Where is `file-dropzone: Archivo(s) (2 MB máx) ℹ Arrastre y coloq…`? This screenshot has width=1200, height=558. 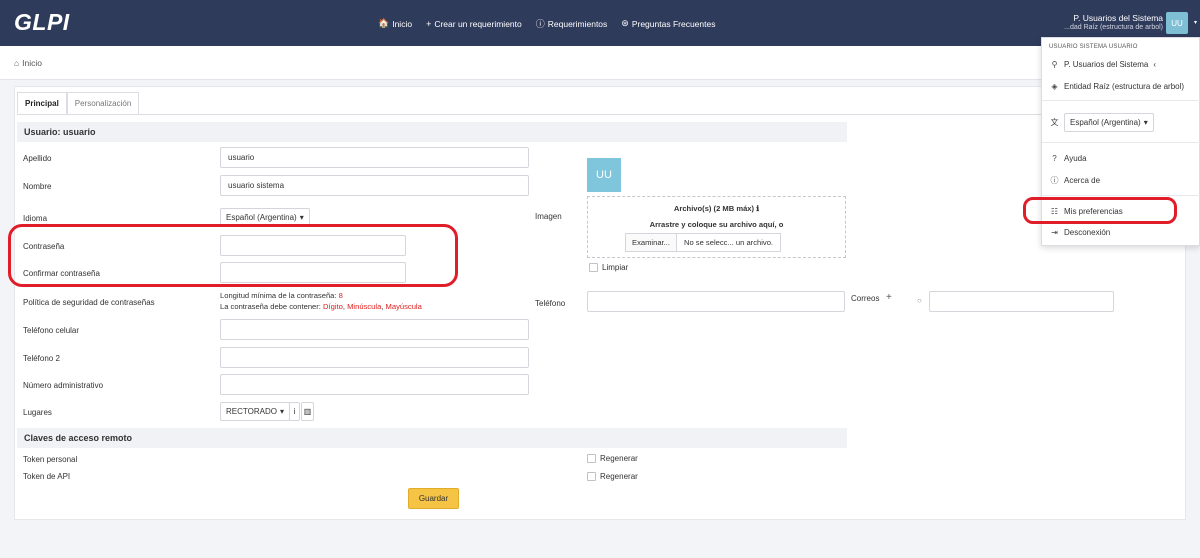
file-dropzone: Archivo(s) (2 MB máx) ℹ Arrastre y coloq… is located at coordinates (716, 227).